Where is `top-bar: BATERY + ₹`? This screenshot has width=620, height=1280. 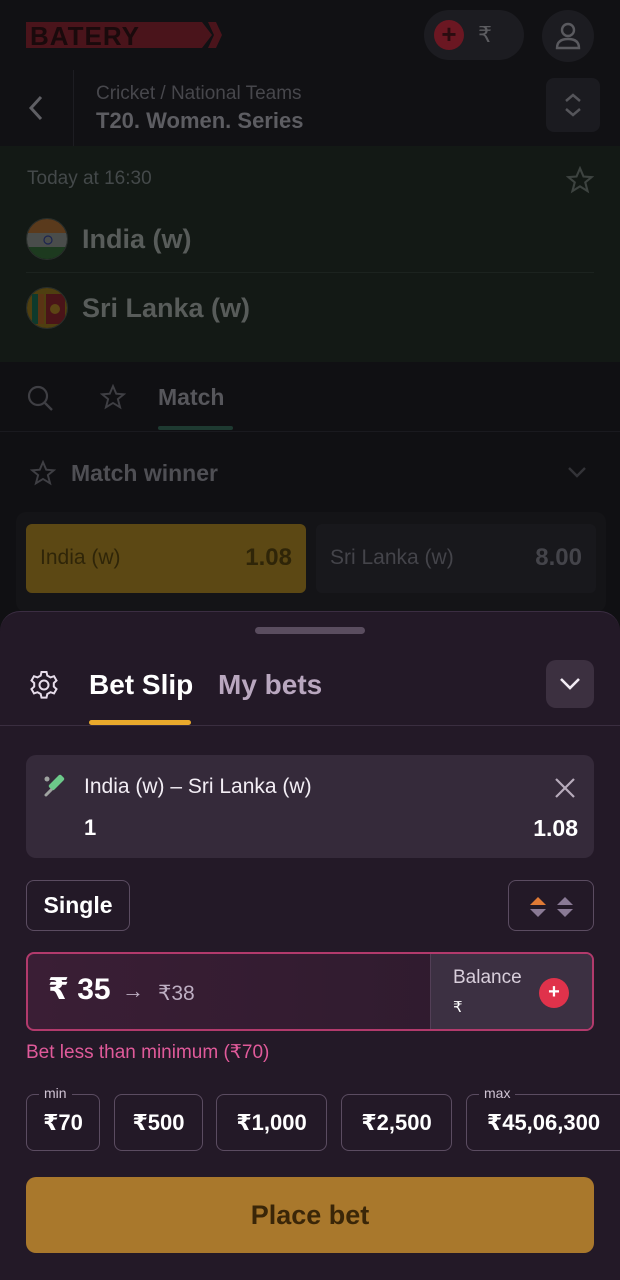
top-bar: BATERY + ₹ is located at coordinates (310, 35).